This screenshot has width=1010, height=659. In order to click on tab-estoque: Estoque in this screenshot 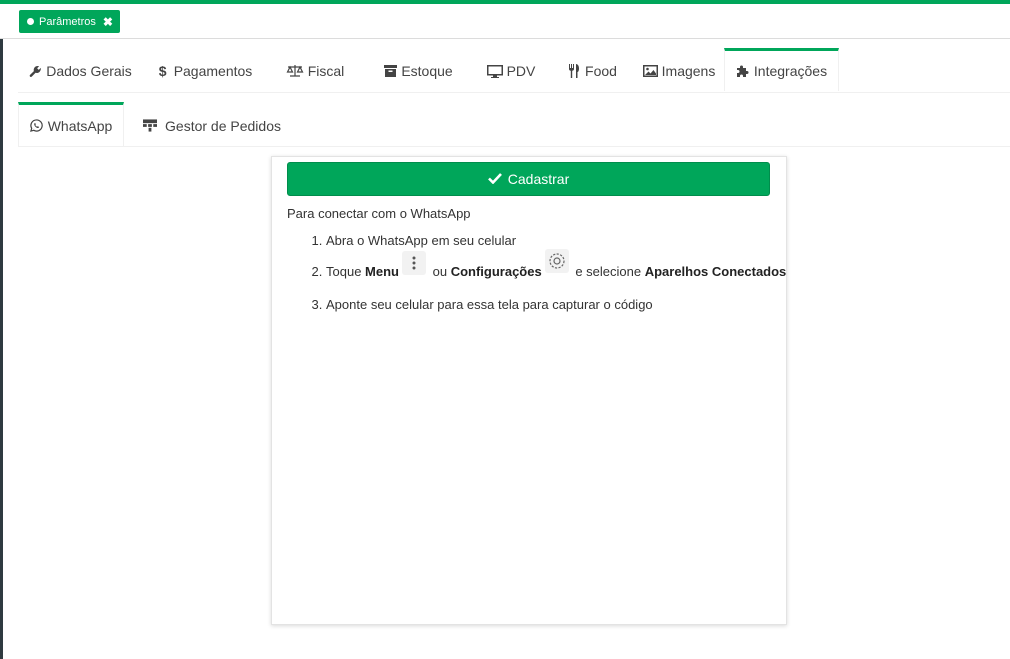, I will do `click(418, 69)`.